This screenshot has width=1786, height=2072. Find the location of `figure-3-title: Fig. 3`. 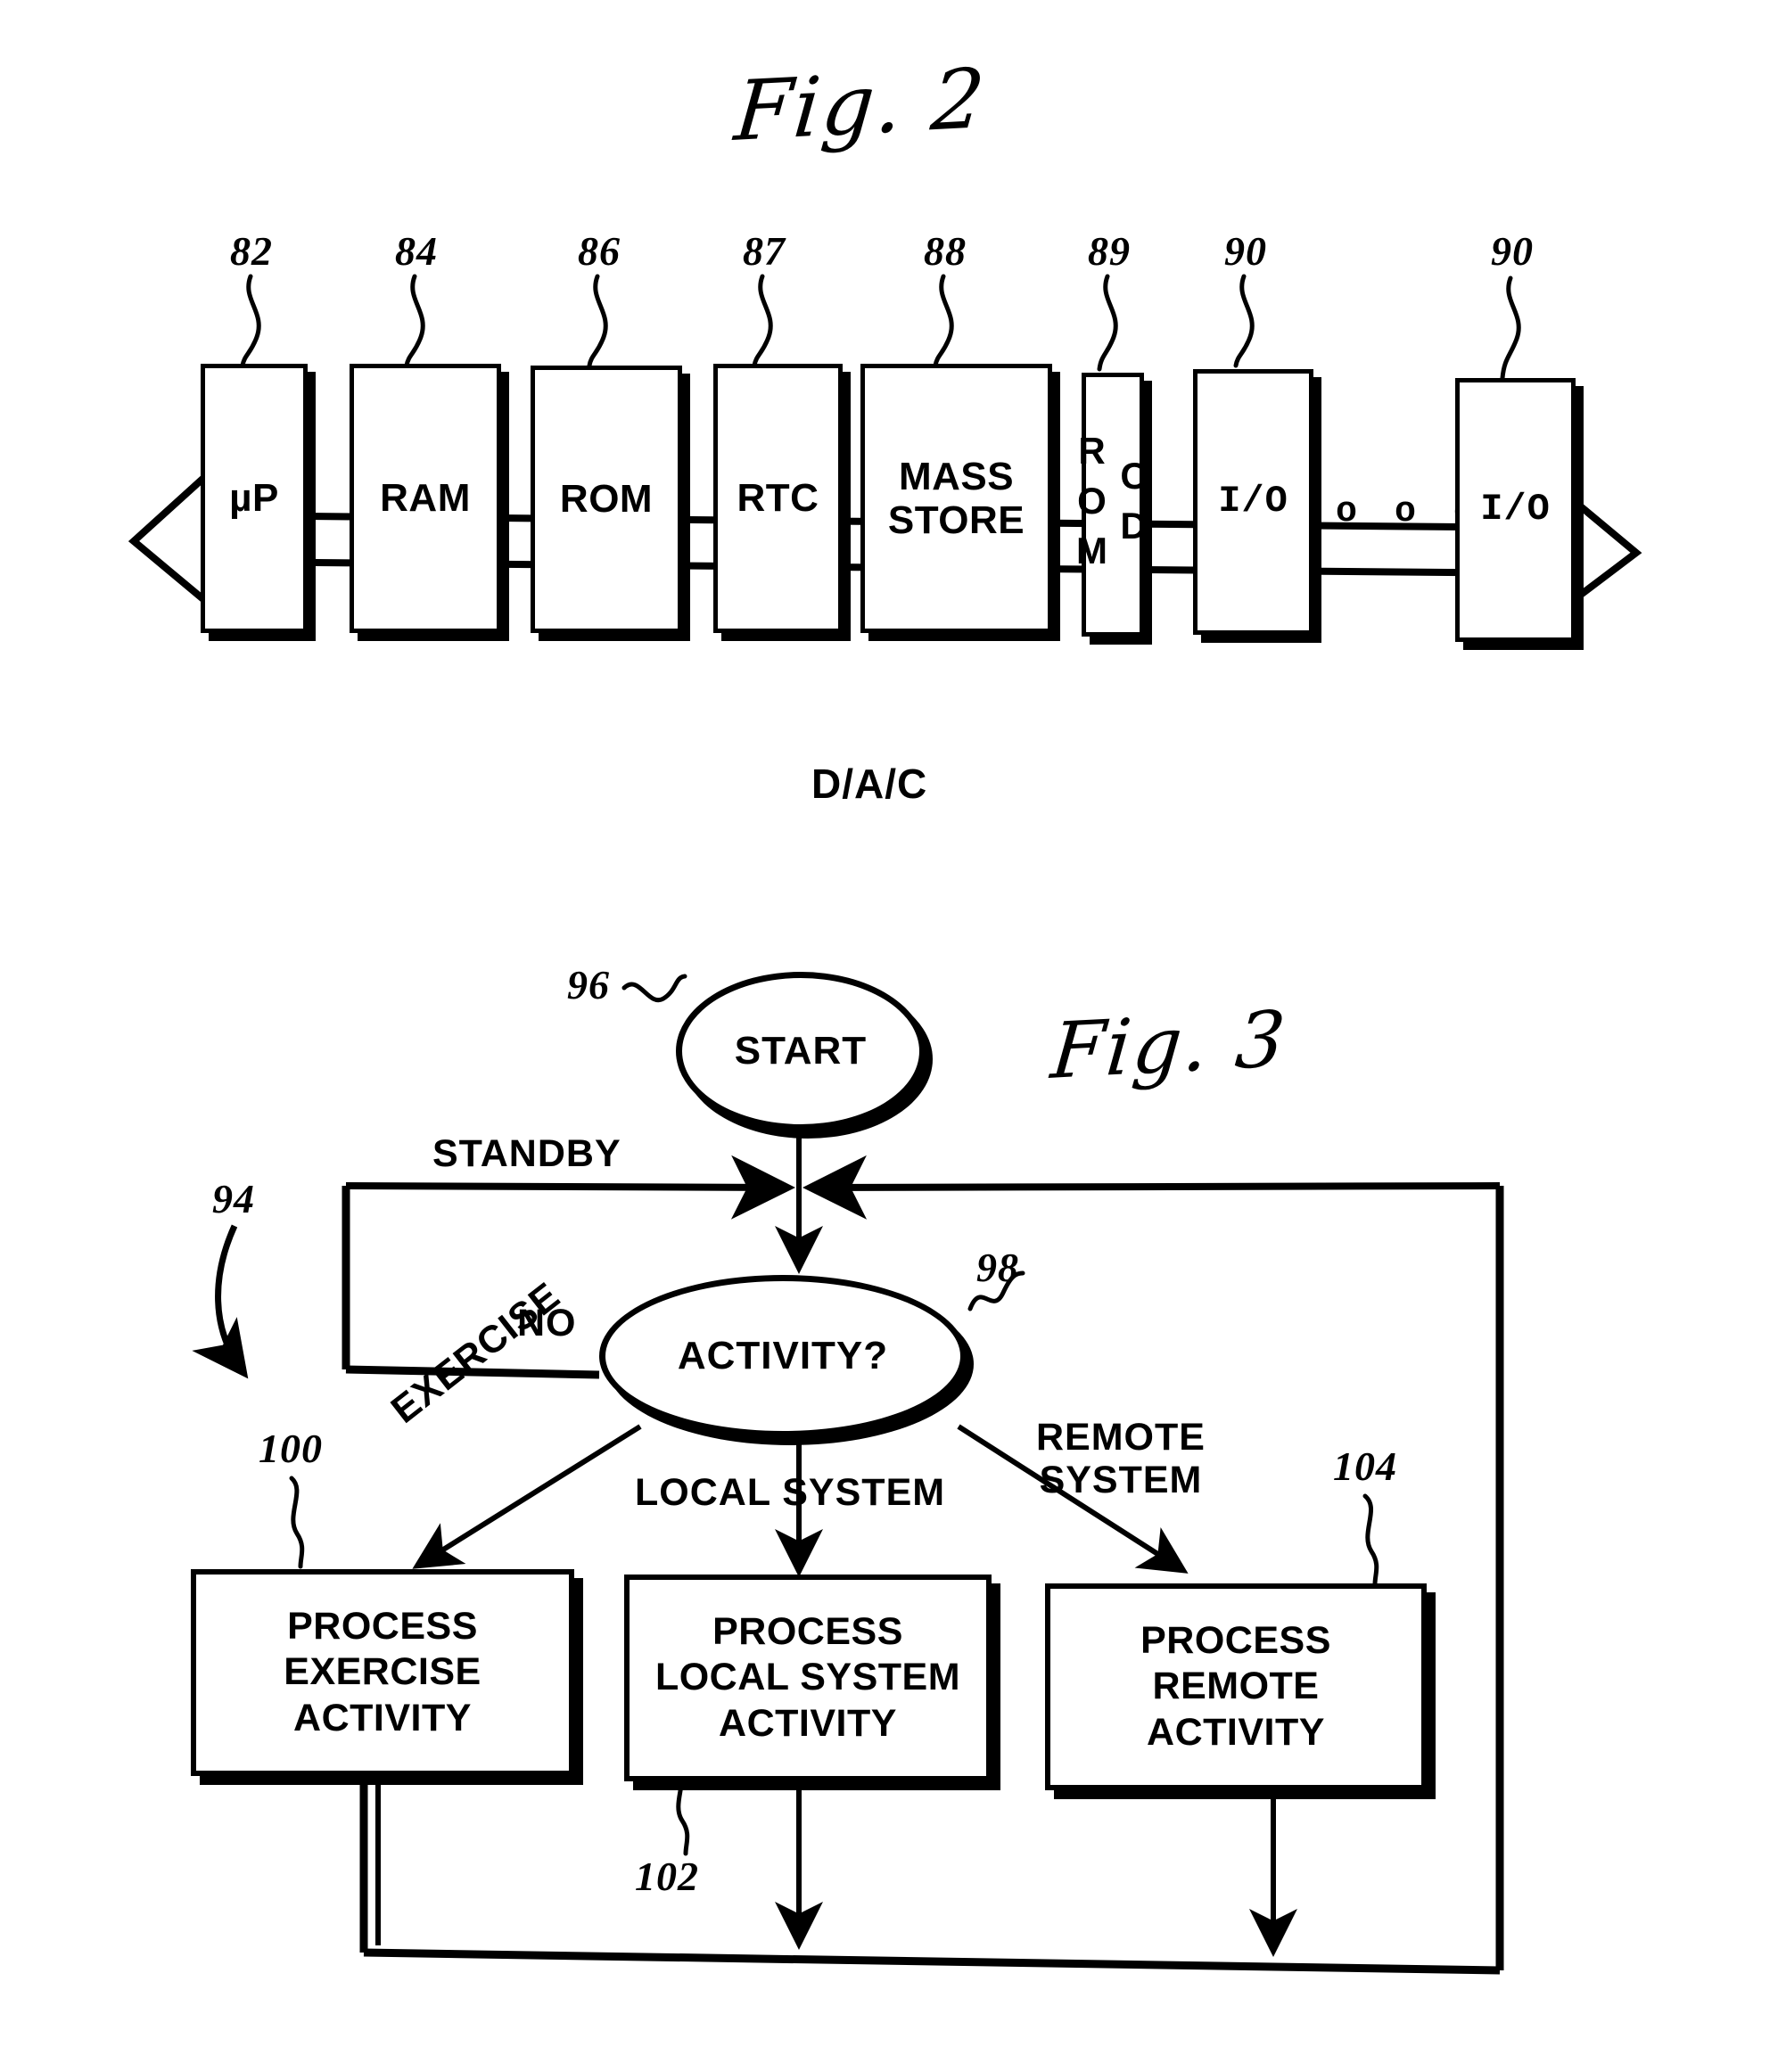

figure-3-title: Fig. 3 is located at coordinates (1170, 1045).